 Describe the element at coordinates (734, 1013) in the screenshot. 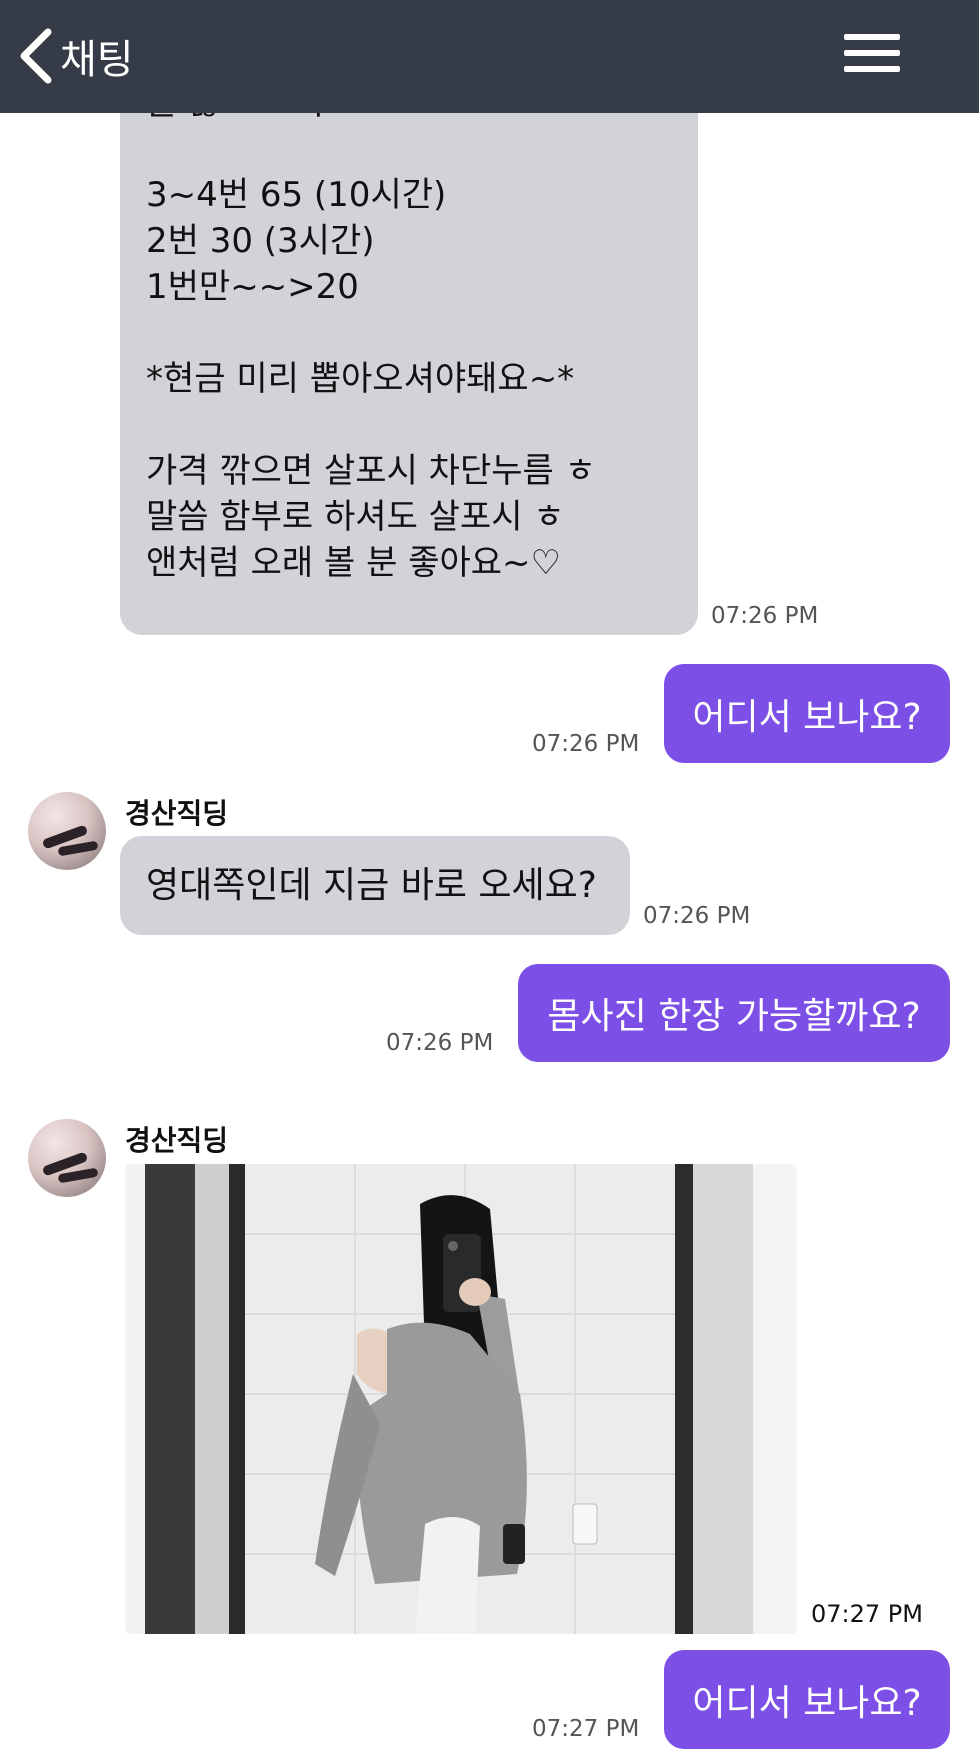

I see `outgoing-message-bubble: 몸사진 한장 가능할까요?` at that location.